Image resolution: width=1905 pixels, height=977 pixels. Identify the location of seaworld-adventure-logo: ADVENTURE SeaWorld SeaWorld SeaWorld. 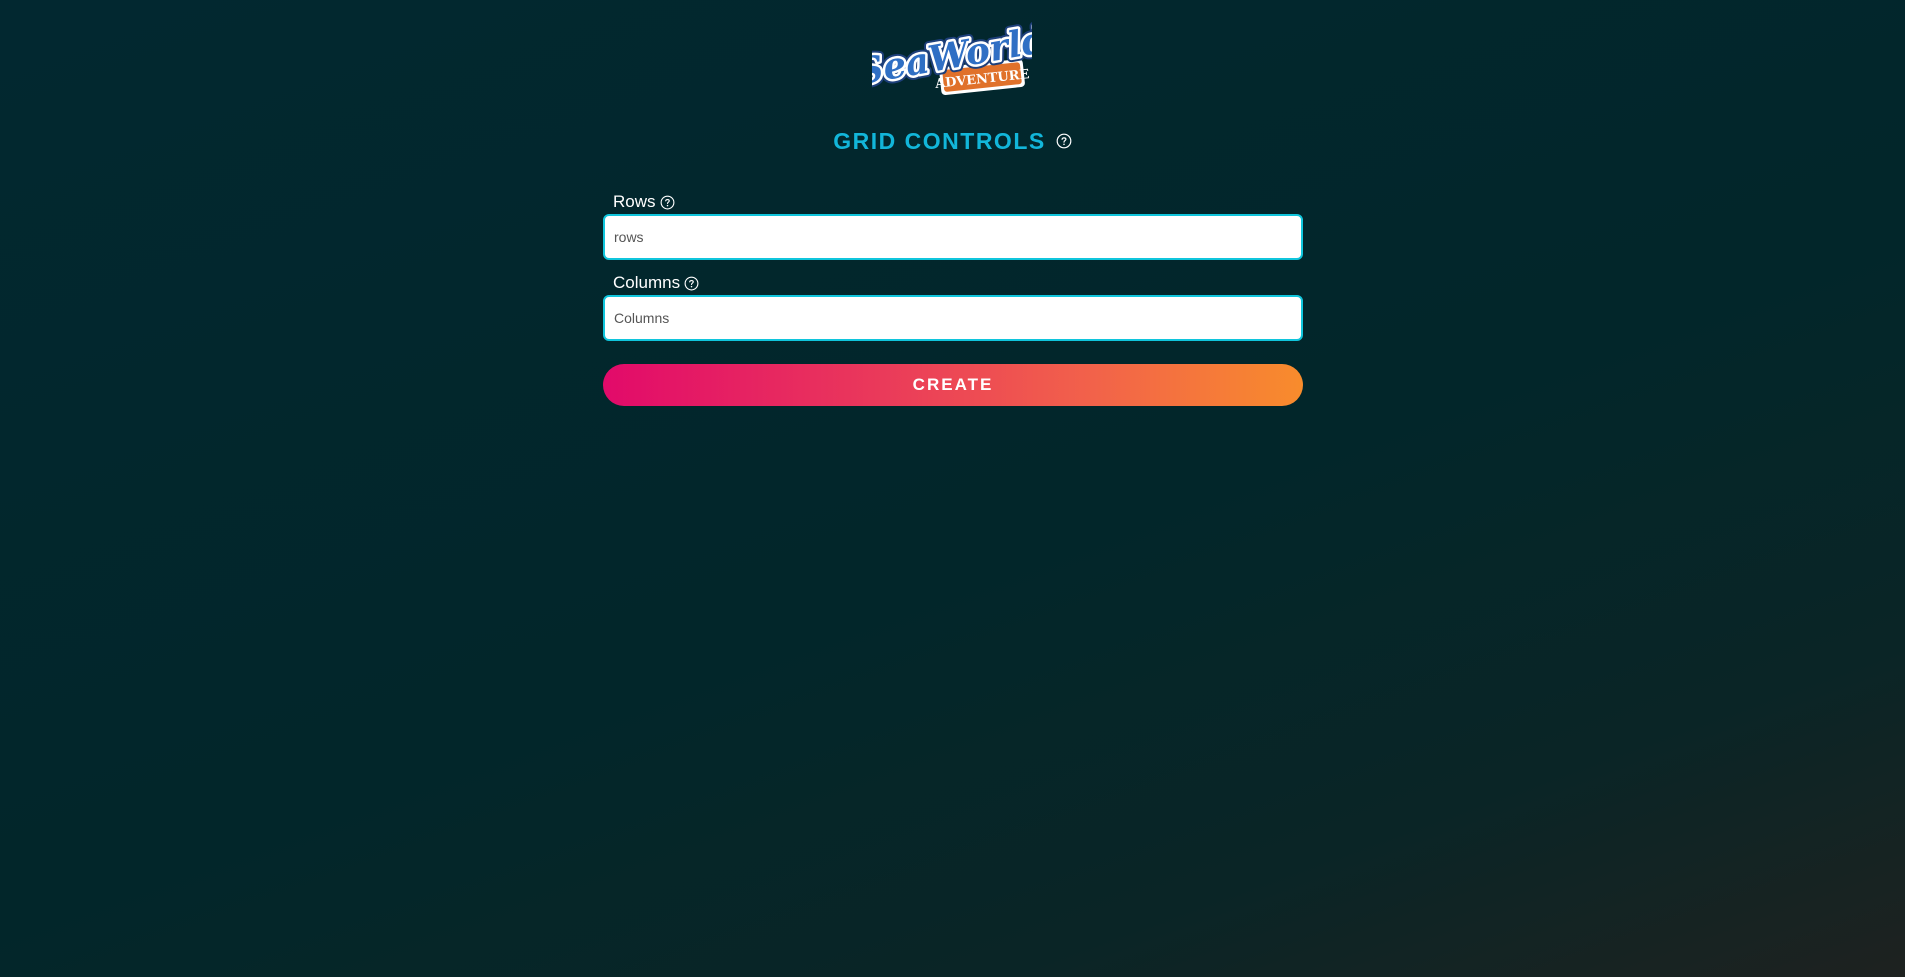
(952, 58).